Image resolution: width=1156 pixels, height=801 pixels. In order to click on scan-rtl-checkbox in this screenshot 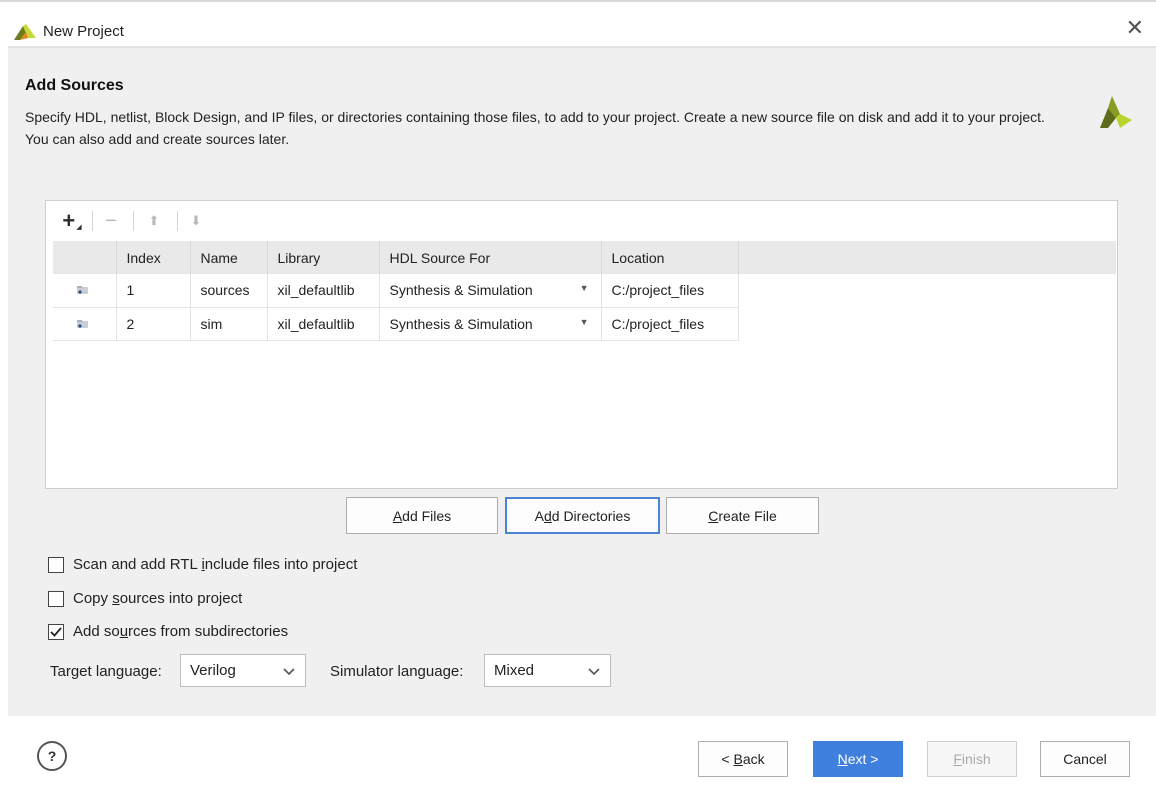, I will do `click(56, 564)`.